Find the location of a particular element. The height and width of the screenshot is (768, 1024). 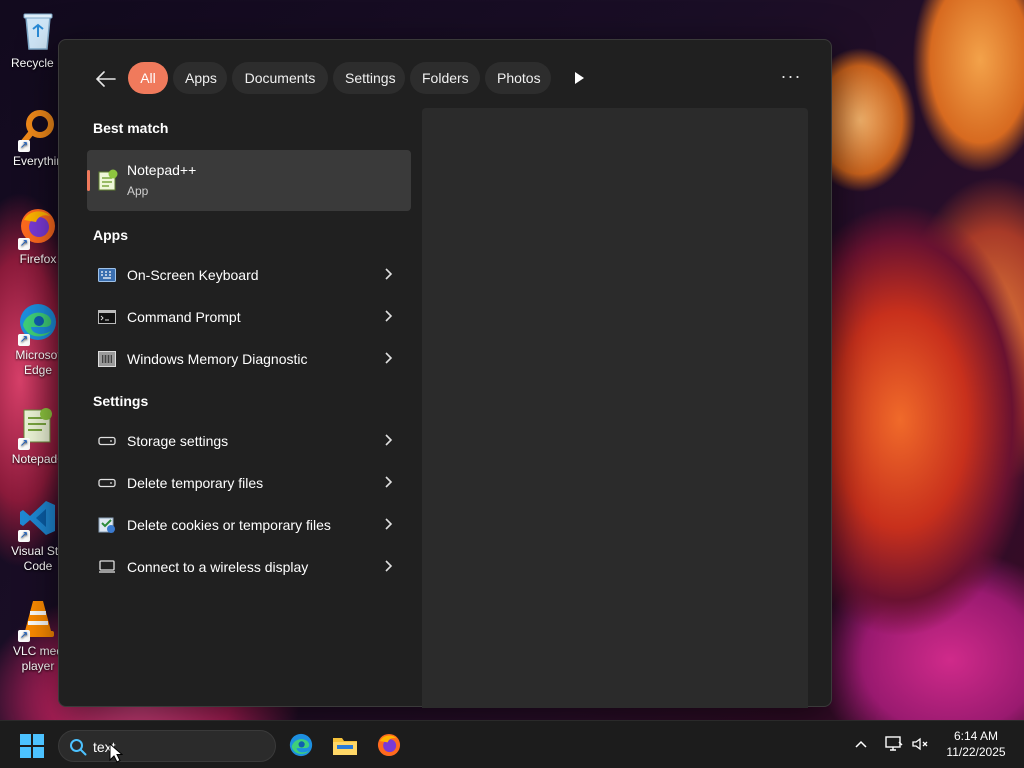

vscode-icon: ↗ is located at coordinates (38, 519).